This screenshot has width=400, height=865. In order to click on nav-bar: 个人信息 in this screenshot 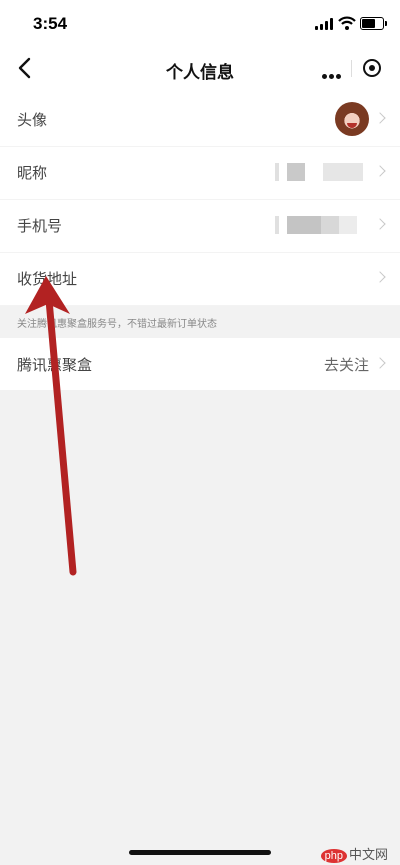, I will do `click(200, 68)`.